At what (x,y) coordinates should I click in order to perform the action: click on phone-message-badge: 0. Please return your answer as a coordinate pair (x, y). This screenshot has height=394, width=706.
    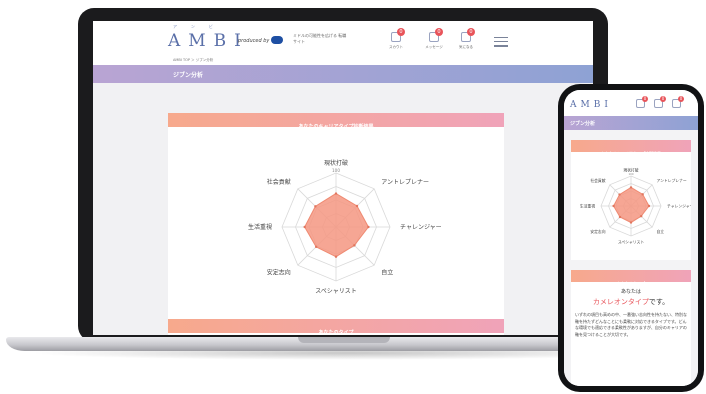
    Looking at the image, I should click on (663, 99).